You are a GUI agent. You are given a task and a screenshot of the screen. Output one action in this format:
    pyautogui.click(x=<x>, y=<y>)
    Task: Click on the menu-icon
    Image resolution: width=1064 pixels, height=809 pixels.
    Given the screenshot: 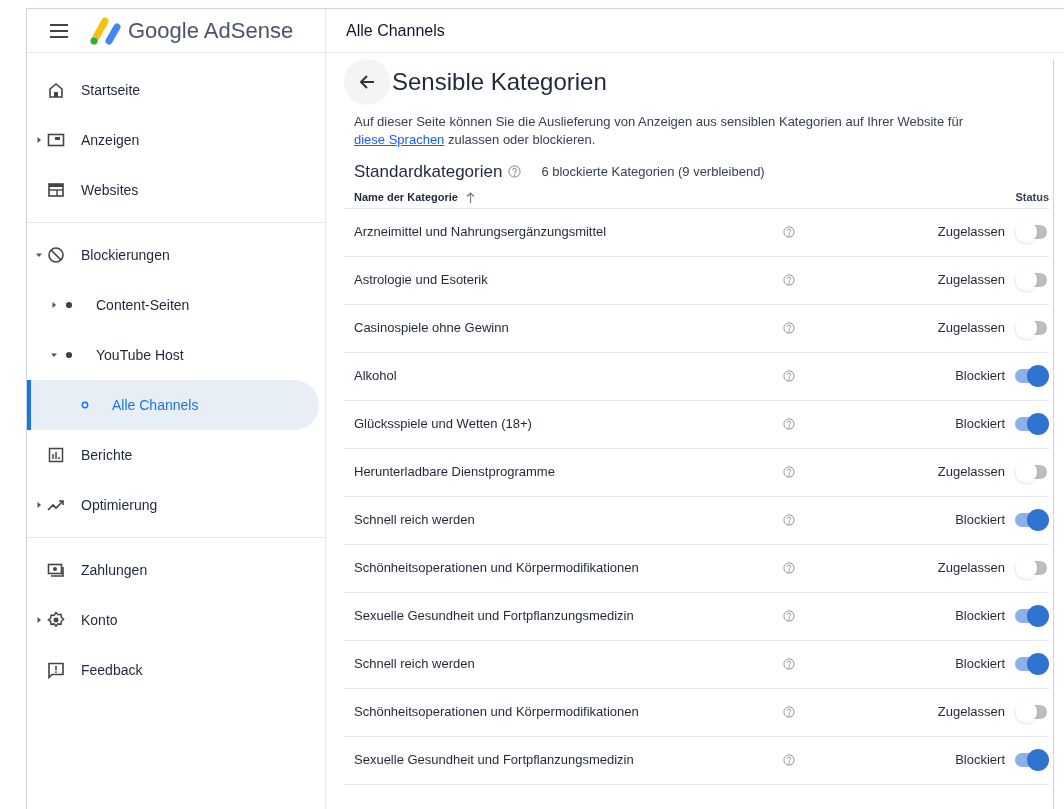 What is the action you would take?
    pyautogui.click(x=59, y=30)
    